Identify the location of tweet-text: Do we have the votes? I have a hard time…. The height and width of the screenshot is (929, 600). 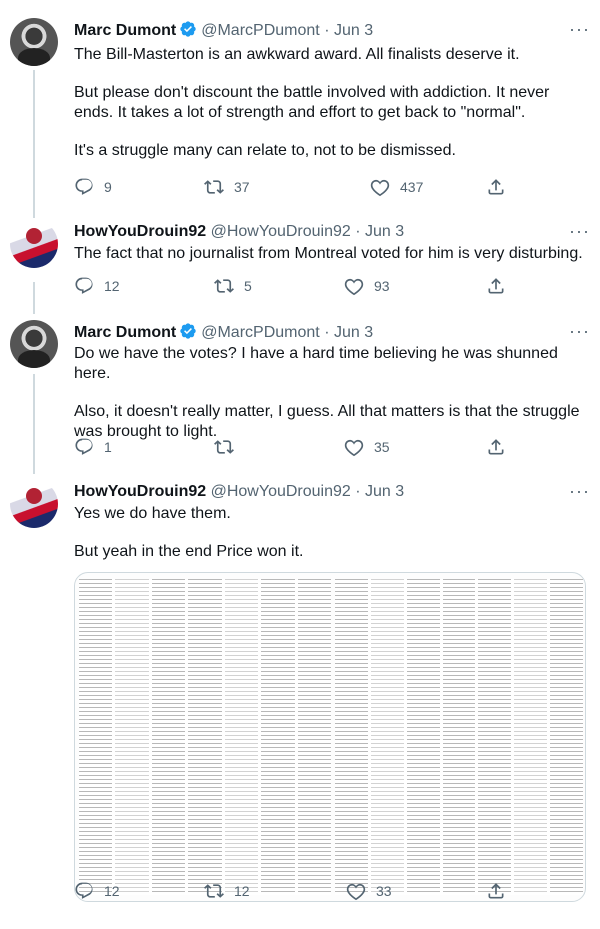
(331, 393).